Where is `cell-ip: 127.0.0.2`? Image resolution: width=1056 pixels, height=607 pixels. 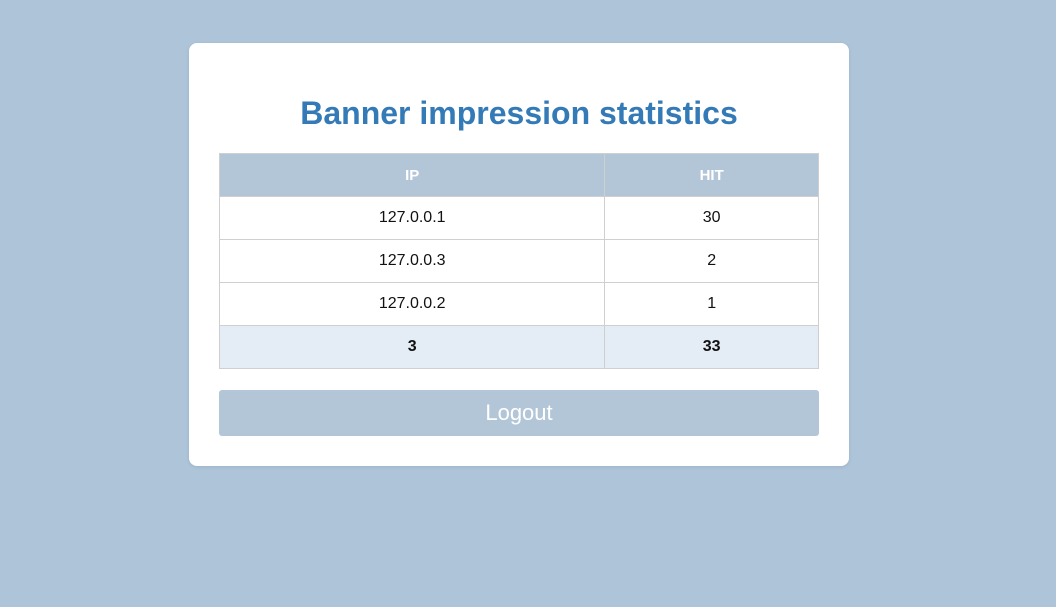
cell-ip: 127.0.0.2 is located at coordinates (412, 304).